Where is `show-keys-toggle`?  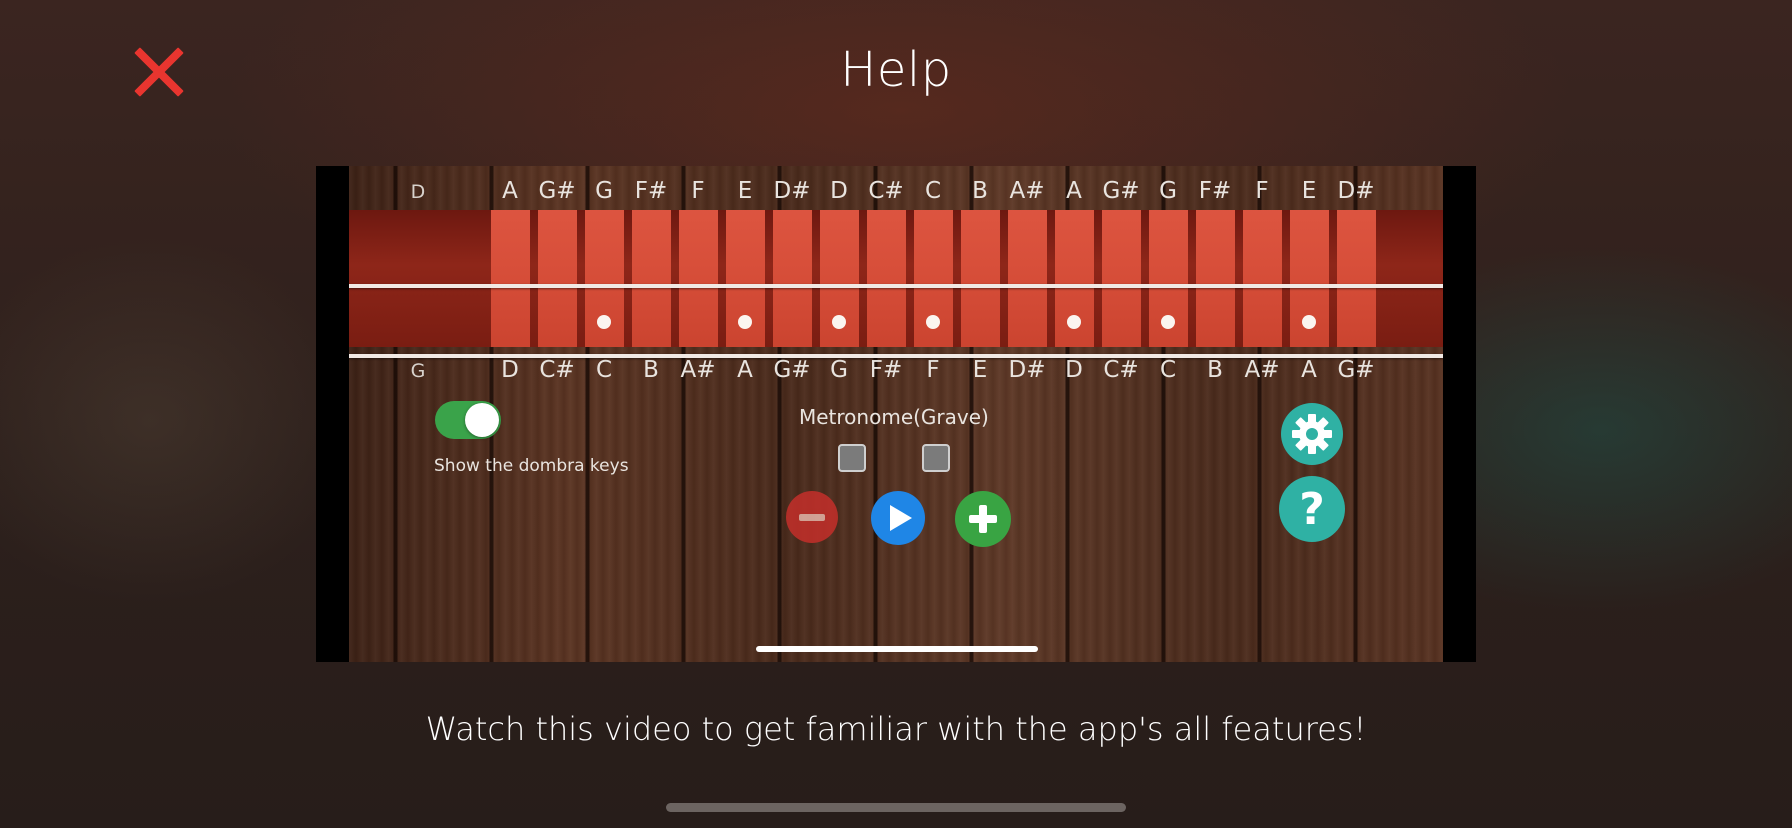
show-keys-toggle is located at coordinates (468, 420).